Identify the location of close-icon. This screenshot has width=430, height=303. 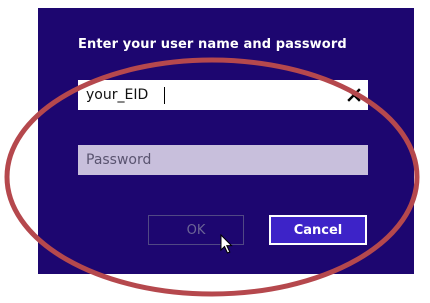
(354, 95).